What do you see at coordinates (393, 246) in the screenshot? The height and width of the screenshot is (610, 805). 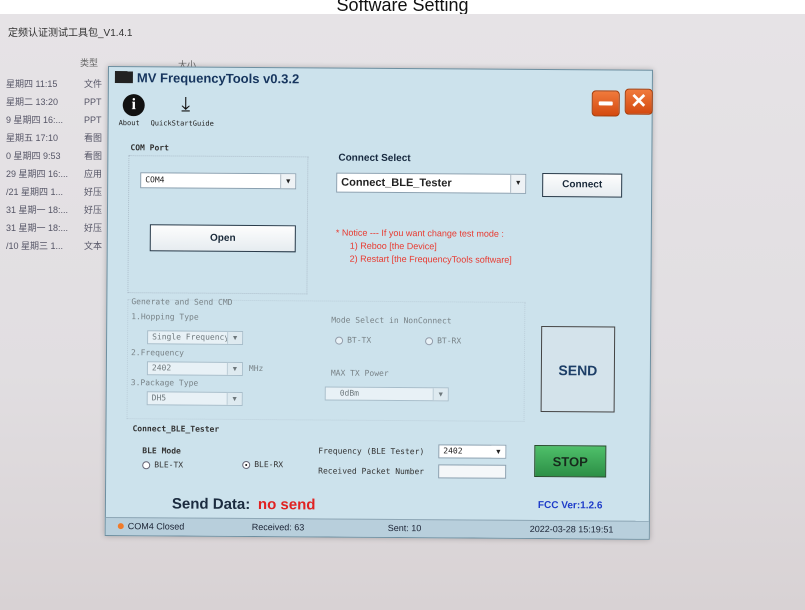 I see `notice-line-2: 1) Reboo [the Device]` at bounding box center [393, 246].